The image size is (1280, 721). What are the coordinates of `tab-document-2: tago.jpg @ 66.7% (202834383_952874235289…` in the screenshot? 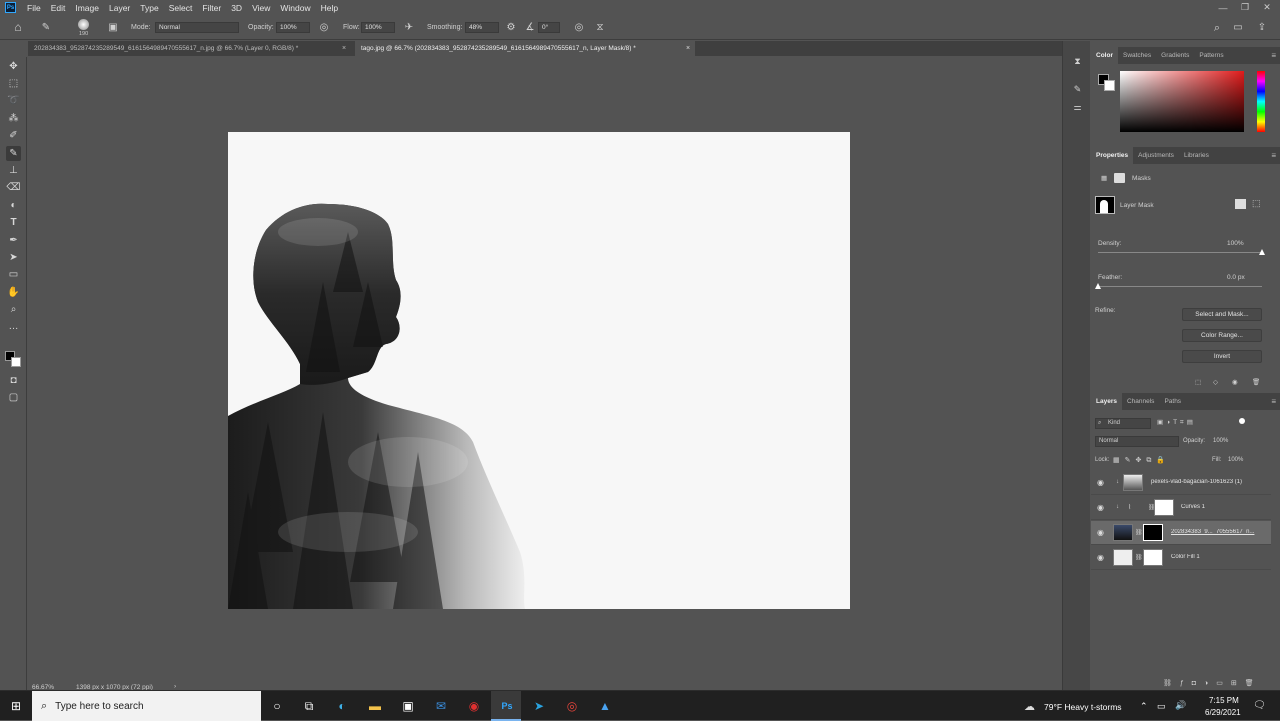 It's located at (525, 48).